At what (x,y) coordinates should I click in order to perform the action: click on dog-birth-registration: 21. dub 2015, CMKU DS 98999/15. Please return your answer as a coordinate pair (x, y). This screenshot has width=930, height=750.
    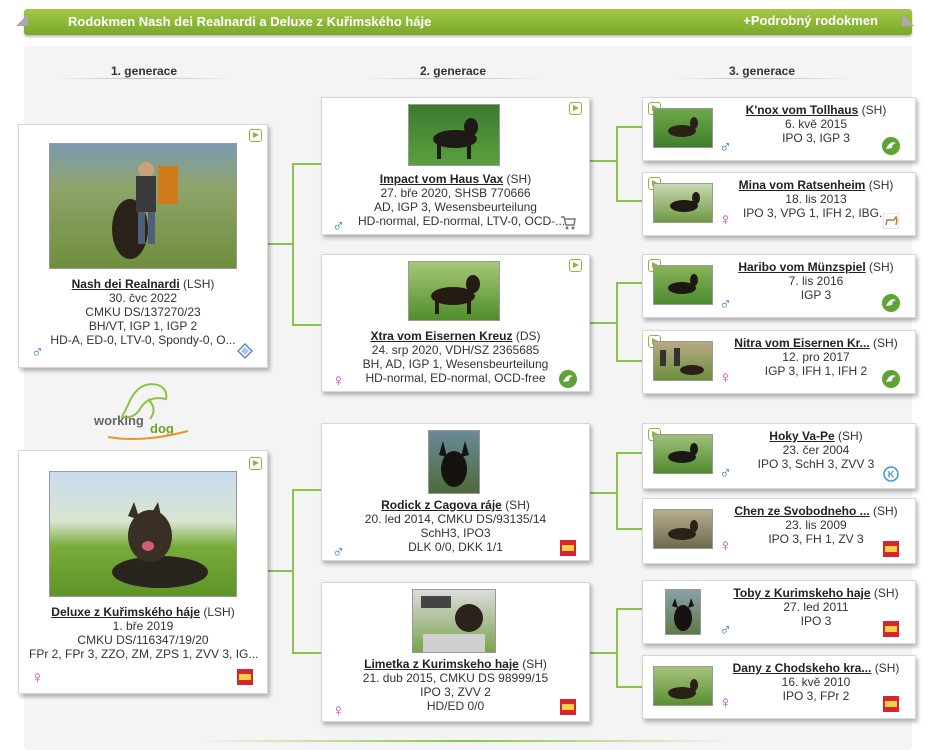
    Looking at the image, I should click on (455, 678).